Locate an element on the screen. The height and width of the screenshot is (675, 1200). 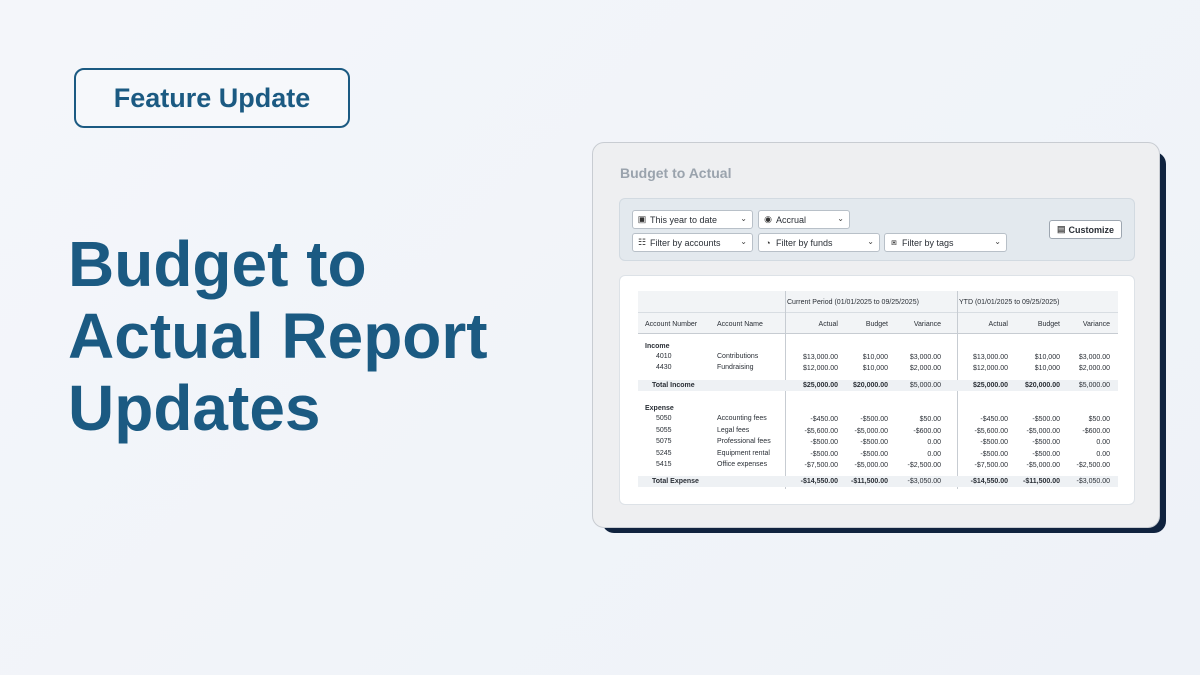
col-actual: Actual is located at coordinates (828, 324).